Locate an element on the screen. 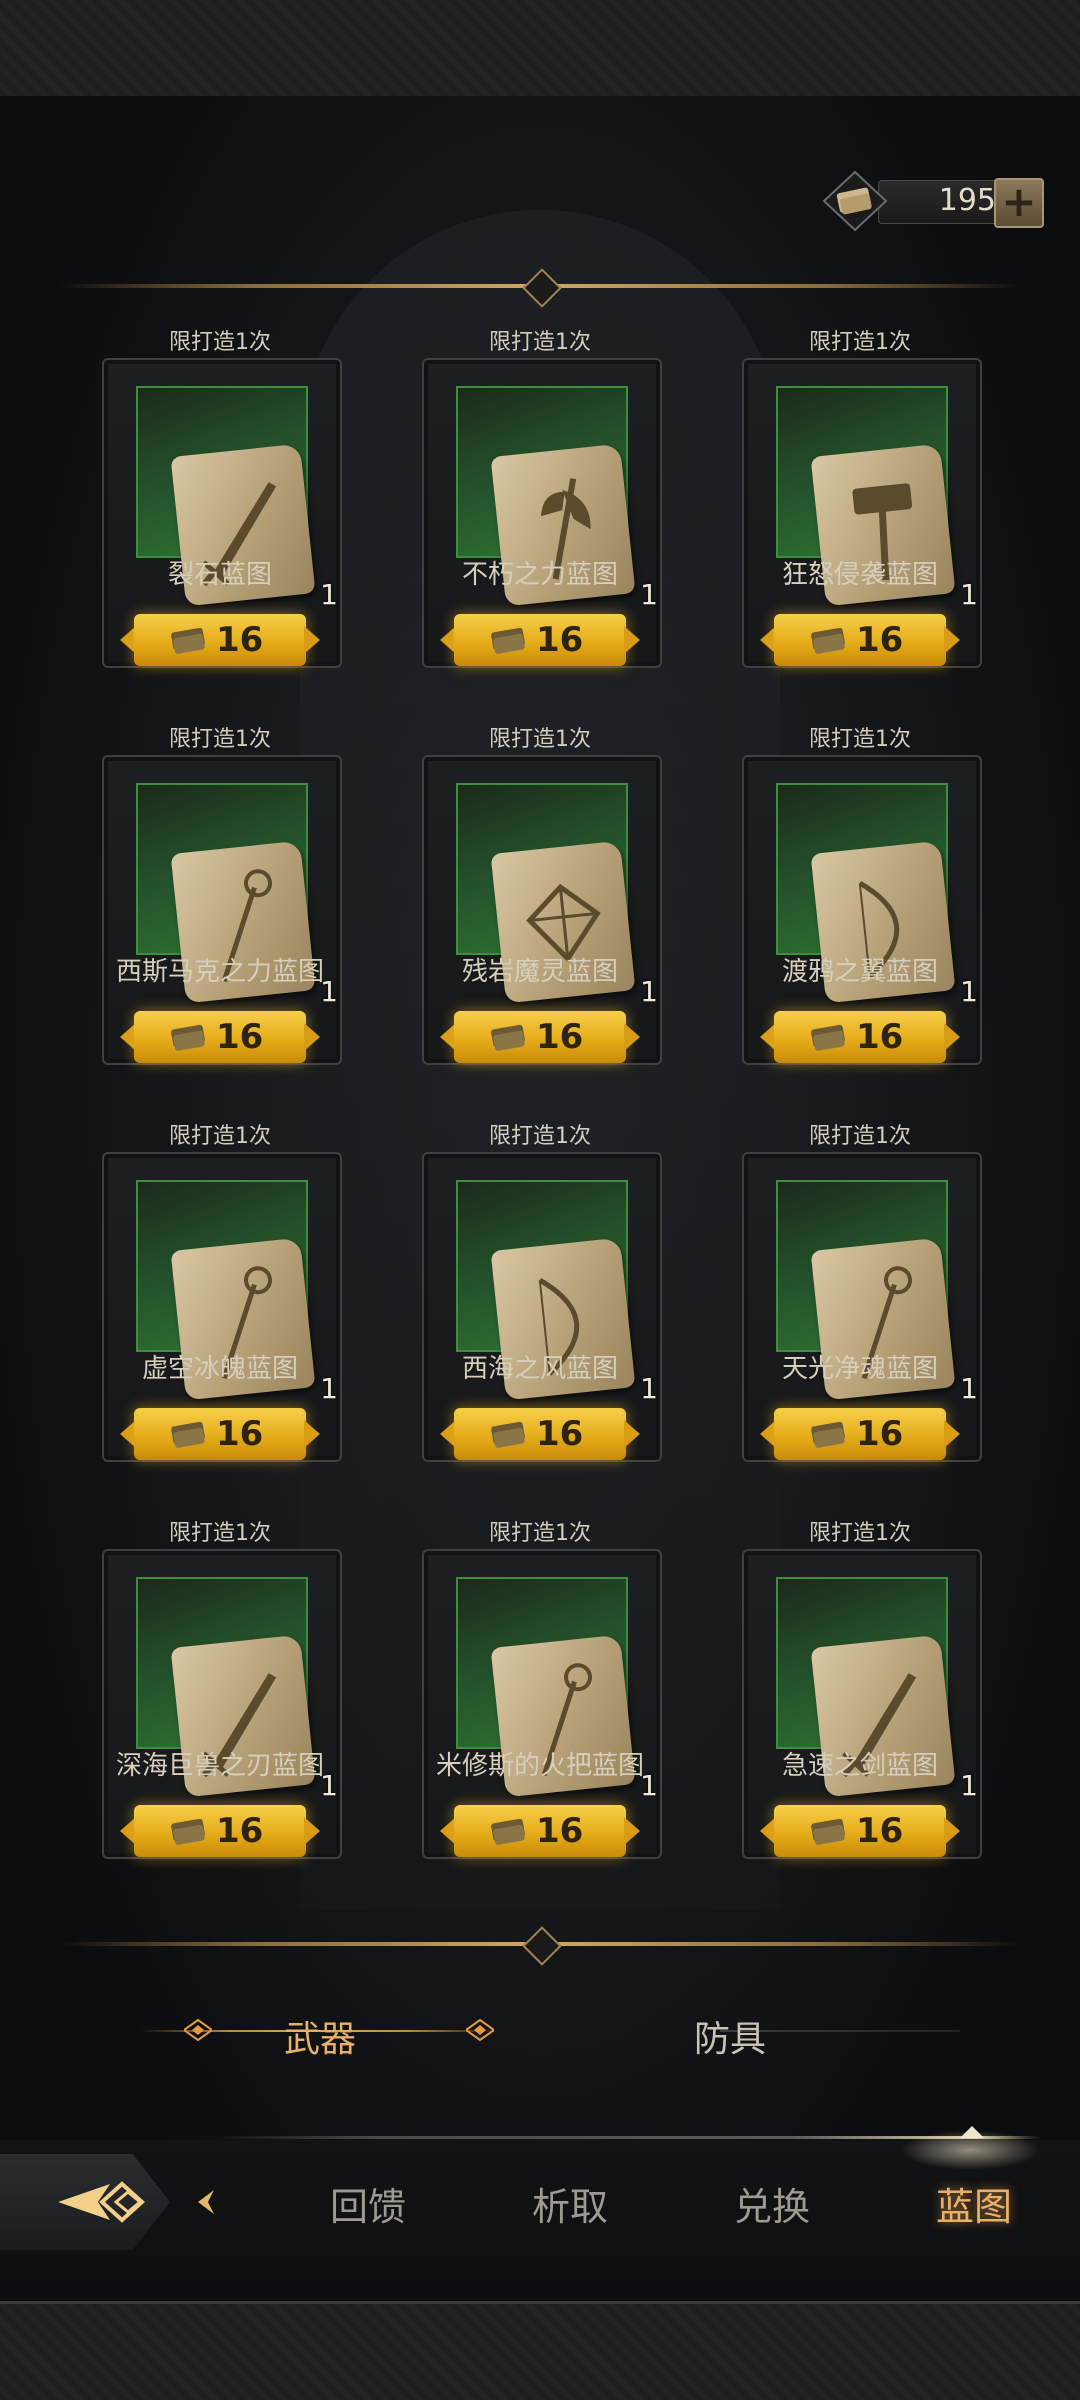  blueprint-card: 限打造1次 1 西斯马克之力蓝图 16 is located at coordinates (222, 895).